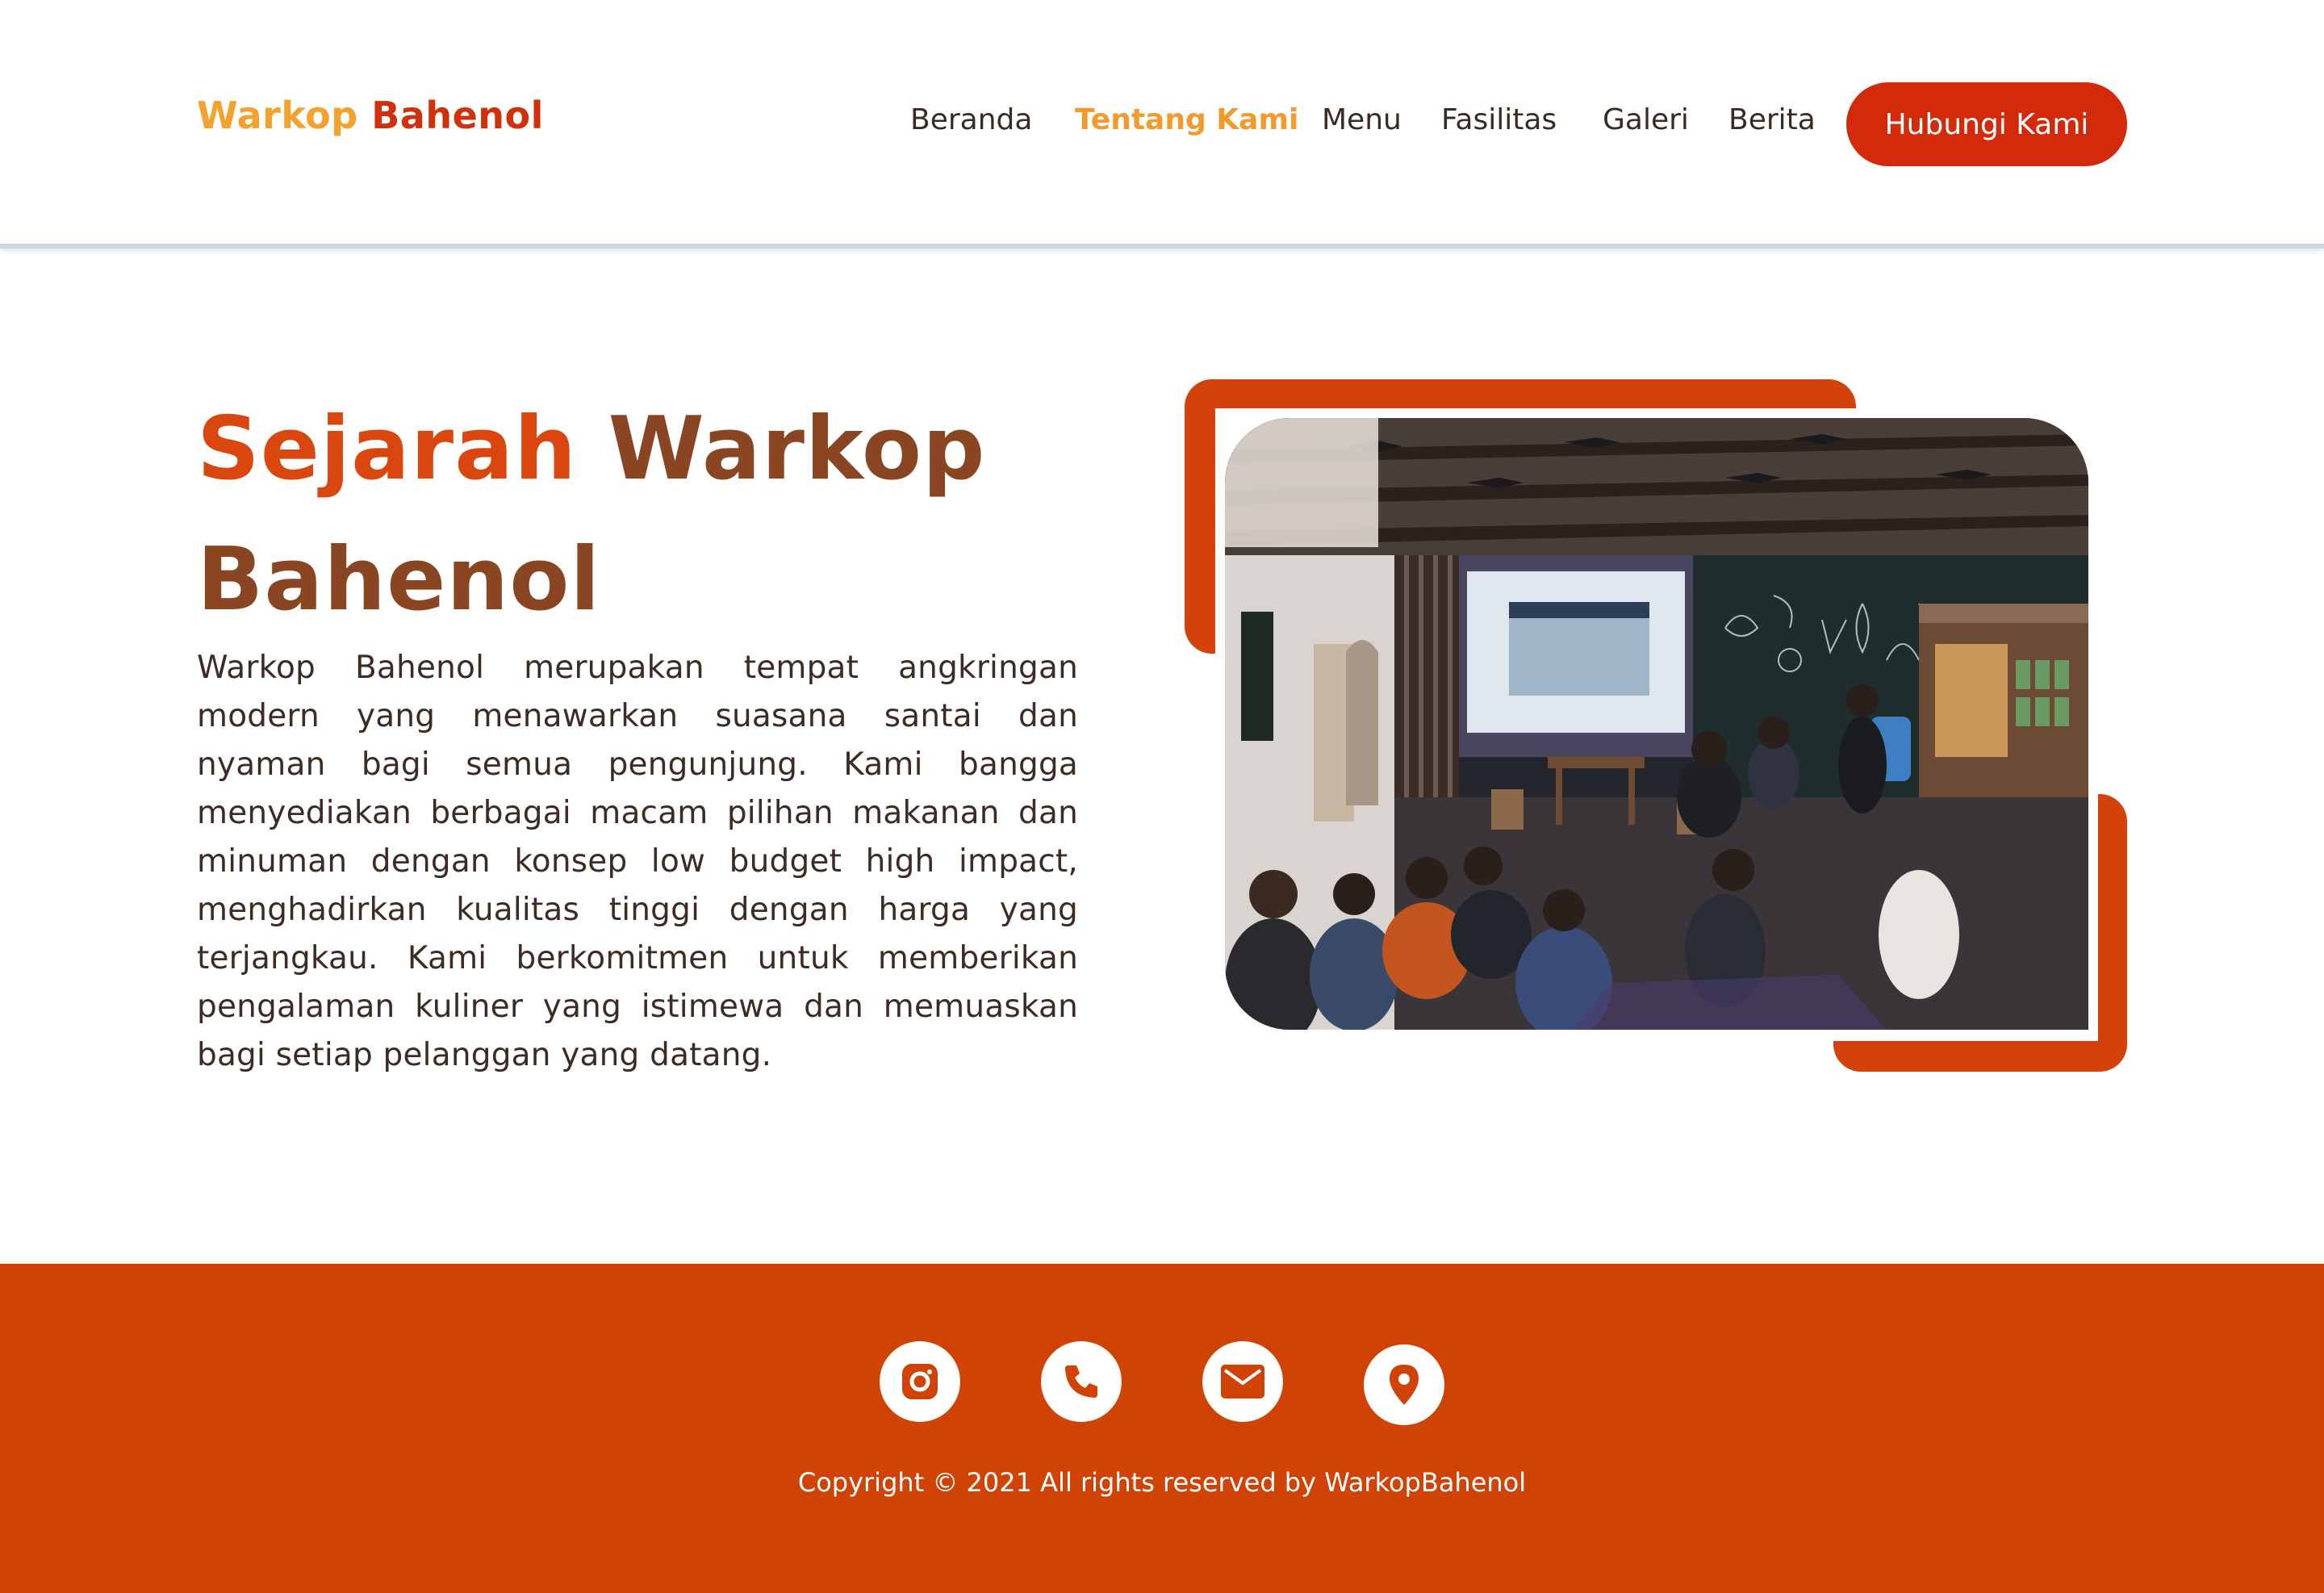  What do you see at coordinates (1646, 119) in the screenshot?
I see `nav-item-galeri: Galeri` at bounding box center [1646, 119].